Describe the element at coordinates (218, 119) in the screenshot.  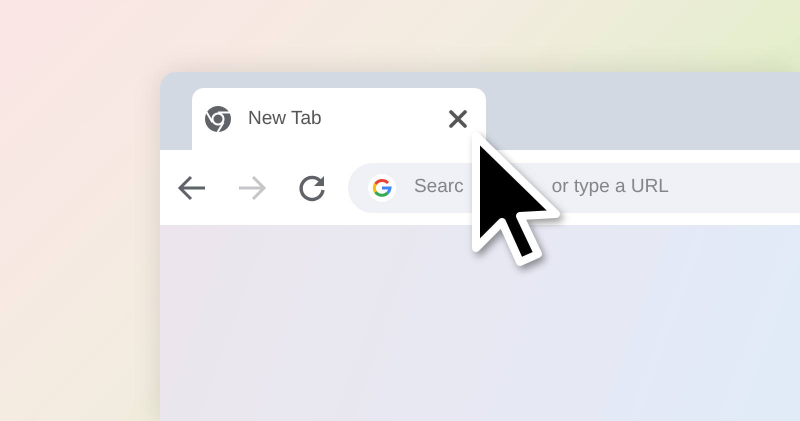
I see `chrome-logo-icon` at that location.